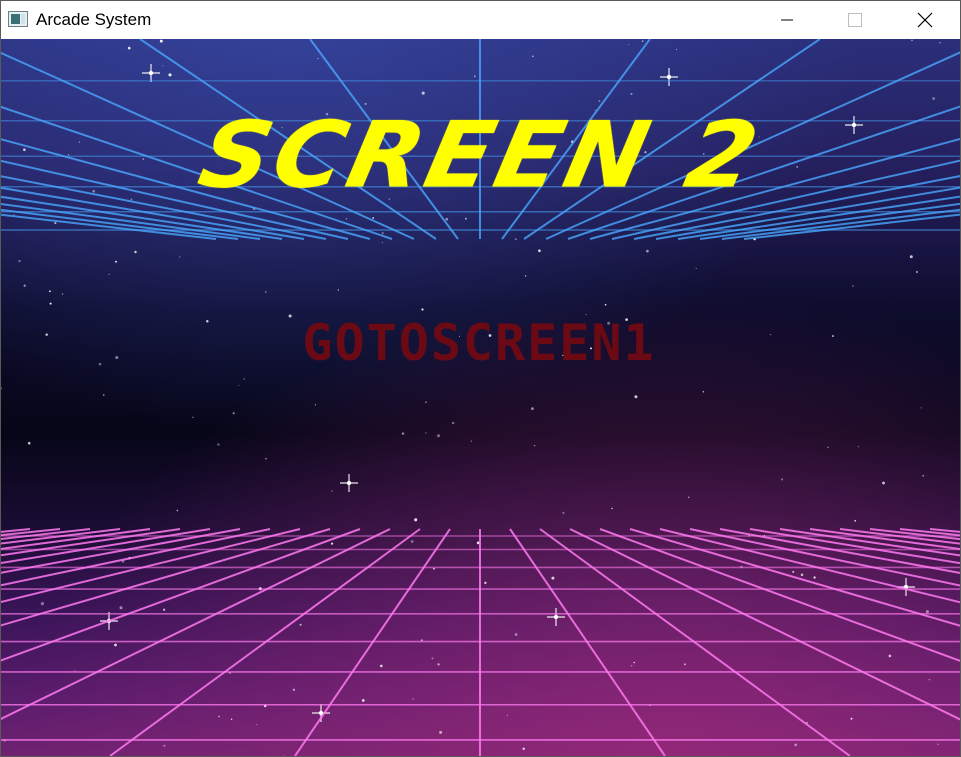  I want to click on screen-title: SCREEN 2, so click(480, 155).